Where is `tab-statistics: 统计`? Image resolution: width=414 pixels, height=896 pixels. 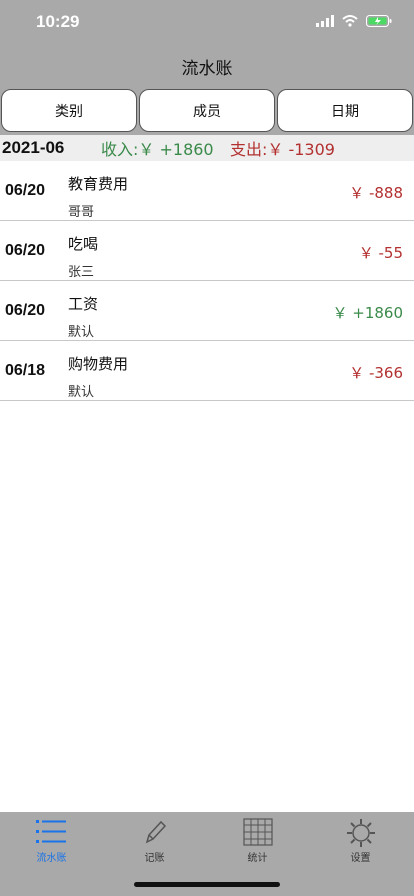
tab-statistics: 统计 is located at coordinates (257, 838).